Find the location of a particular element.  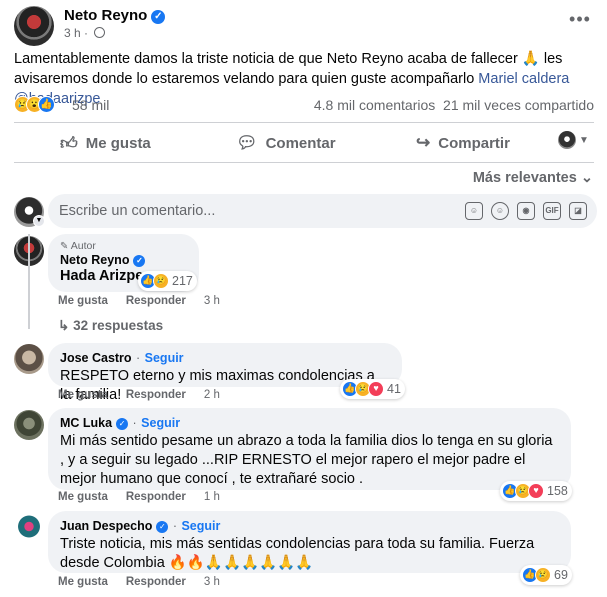

comment-reactions: 👍 😢 217 is located at coordinates (167, 281).